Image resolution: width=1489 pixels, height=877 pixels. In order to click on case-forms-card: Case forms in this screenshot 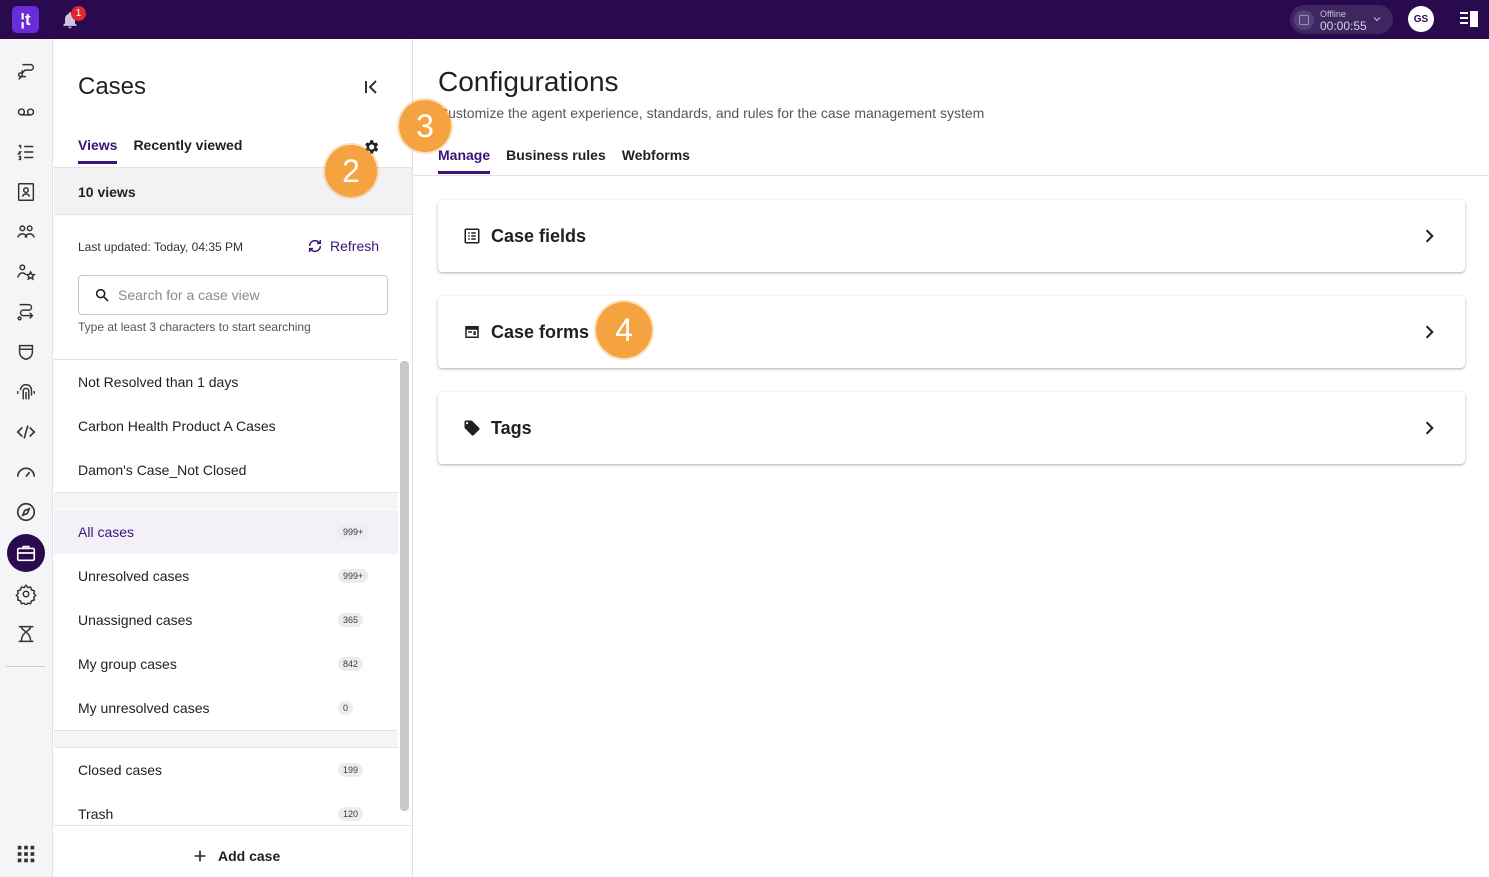, I will do `click(951, 332)`.